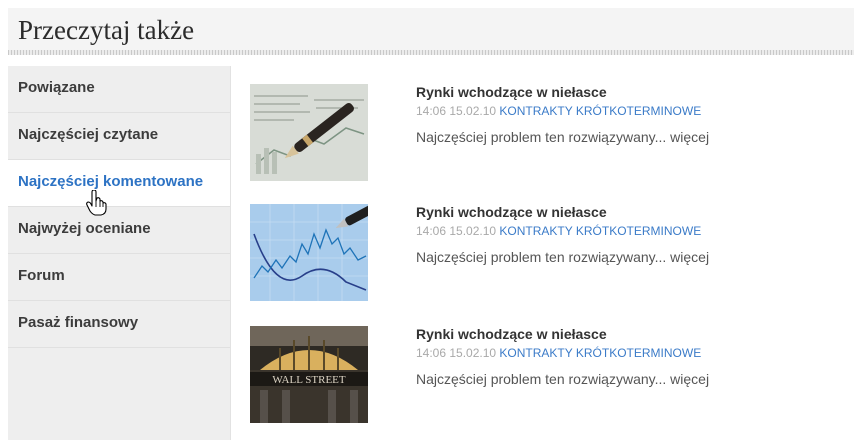 The width and height of the screenshot is (854, 440). Describe the element at coordinates (119, 183) in the screenshot. I see `sidebar-item-najczesciej-komentowane: Najczęściej komentowane` at that location.